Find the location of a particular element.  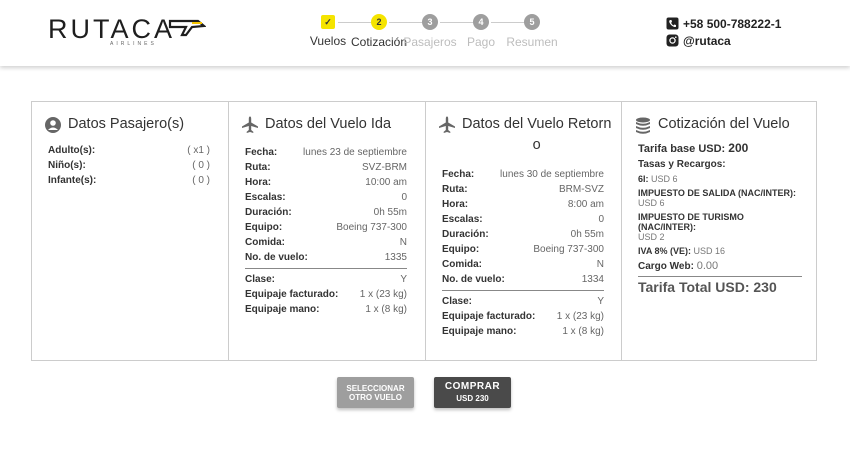

list-item: Clase: Y is located at coordinates (326, 279).